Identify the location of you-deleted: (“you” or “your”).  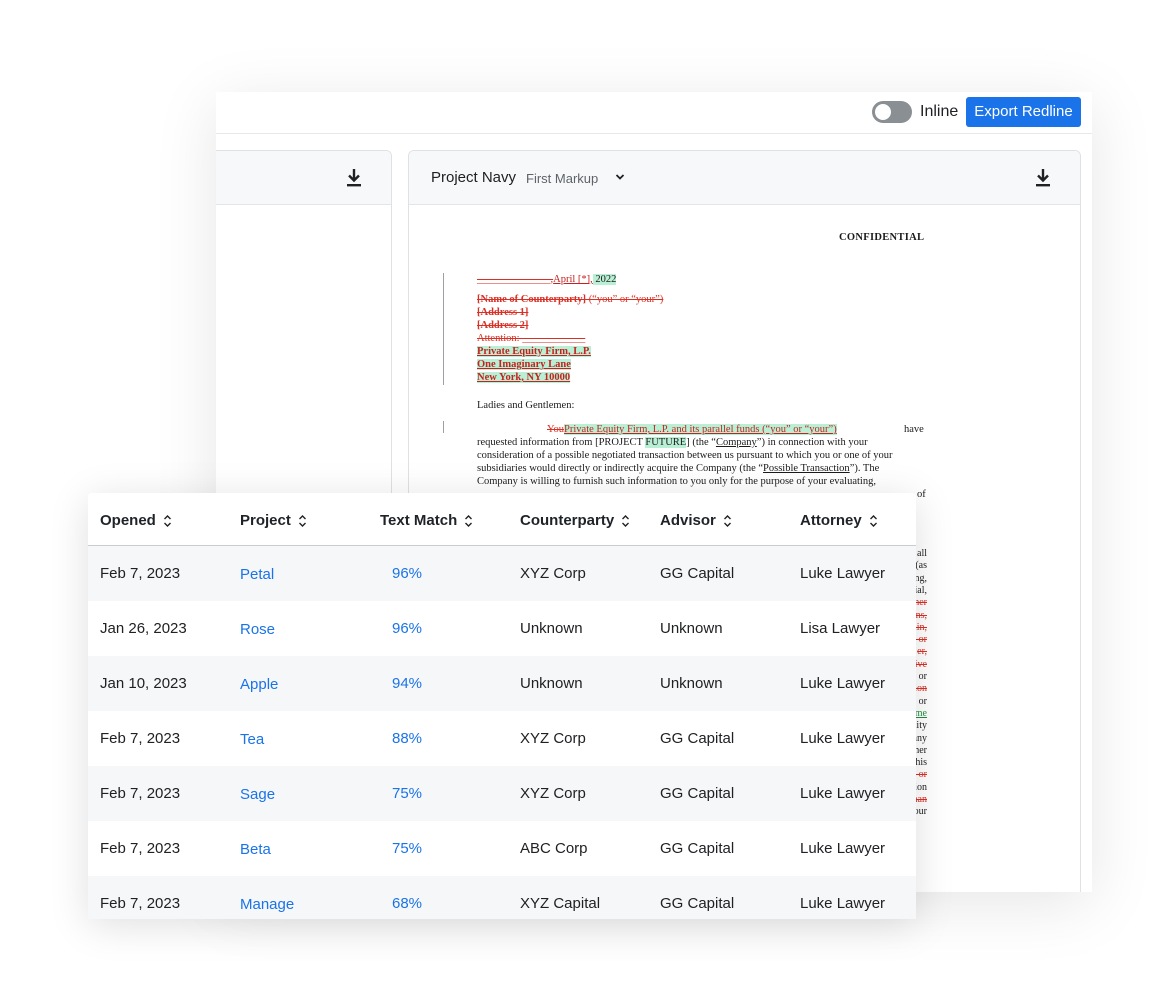
(625, 299).